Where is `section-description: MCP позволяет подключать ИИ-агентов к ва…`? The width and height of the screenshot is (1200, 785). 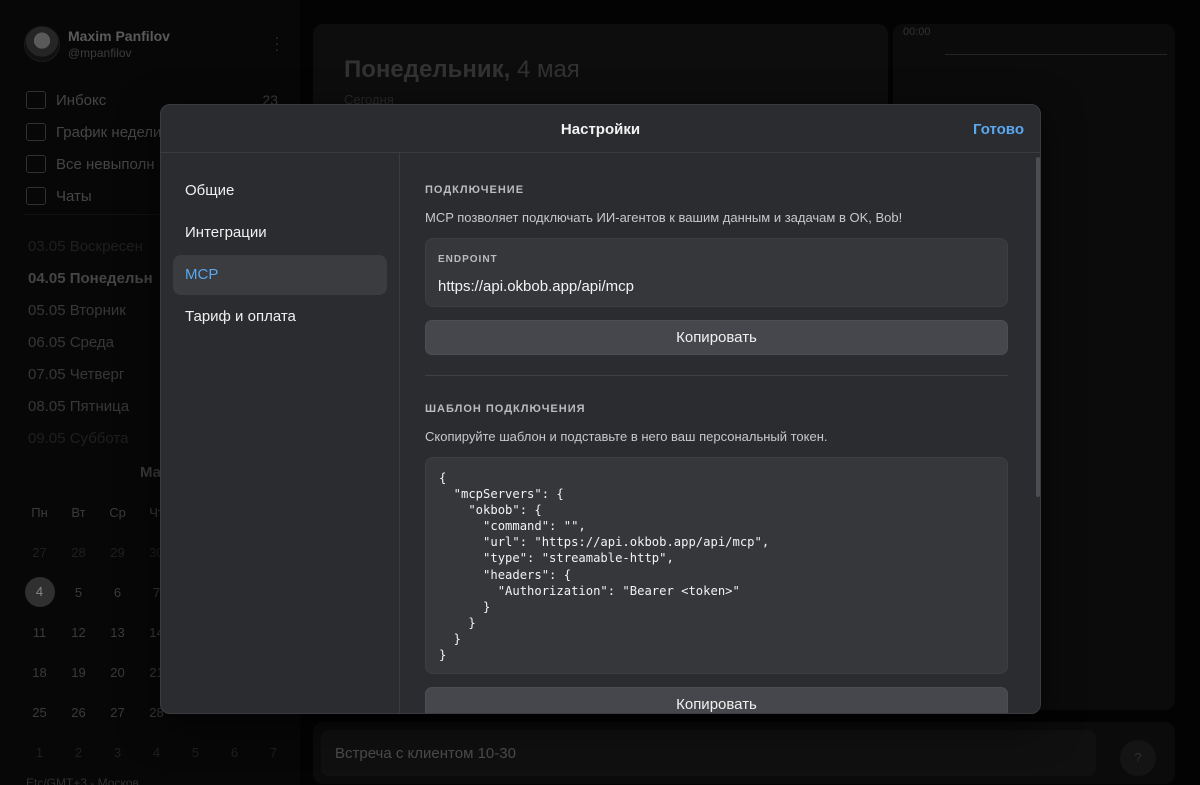 section-description: MCP позволяет подключать ИИ-агентов к ва… is located at coordinates (664, 217).